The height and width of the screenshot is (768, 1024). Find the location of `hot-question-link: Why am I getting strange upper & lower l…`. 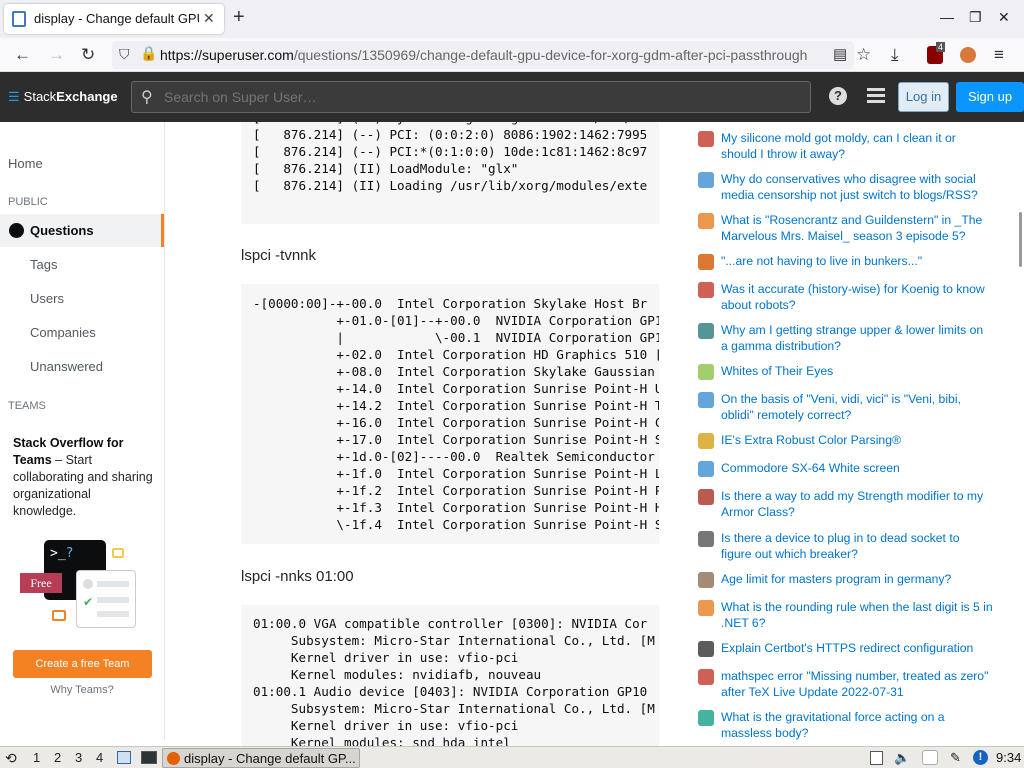

hot-question-link: Why am I getting strange upper & lower l… is located at coordinates (857, 338).